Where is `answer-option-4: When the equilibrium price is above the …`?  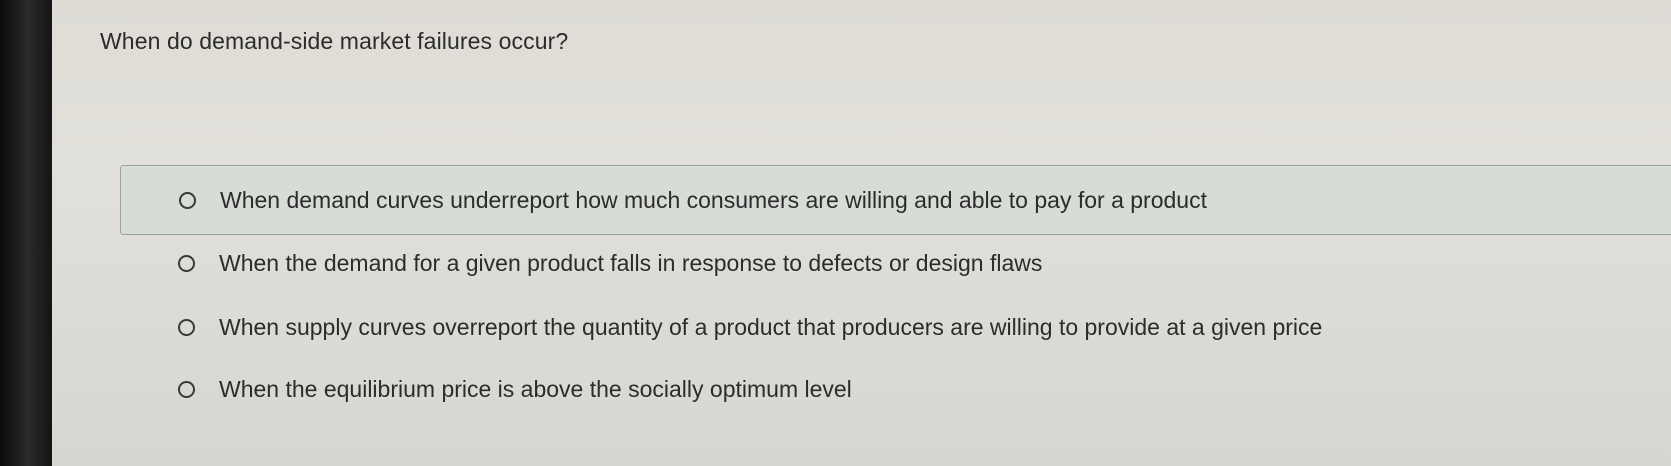
answer-option-4: When the equilibrium price is above the … is located at coordinates (895, 389).